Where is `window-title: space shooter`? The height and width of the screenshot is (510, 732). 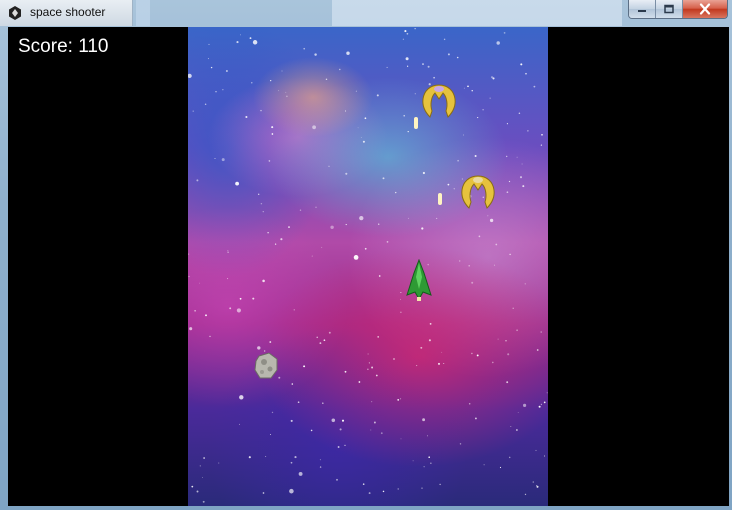
window-title: space shooter is located at coordinates (68, 12).